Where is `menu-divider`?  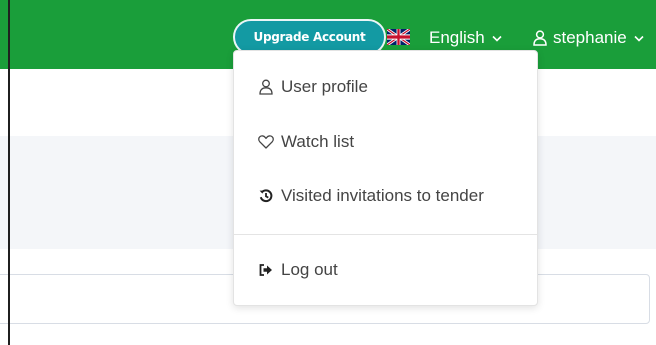
menu-divider is located at coordinates (385, 234).